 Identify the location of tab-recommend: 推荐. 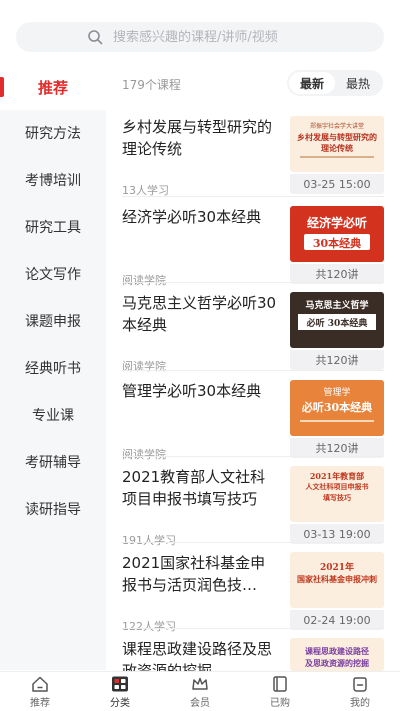
(40, 691).